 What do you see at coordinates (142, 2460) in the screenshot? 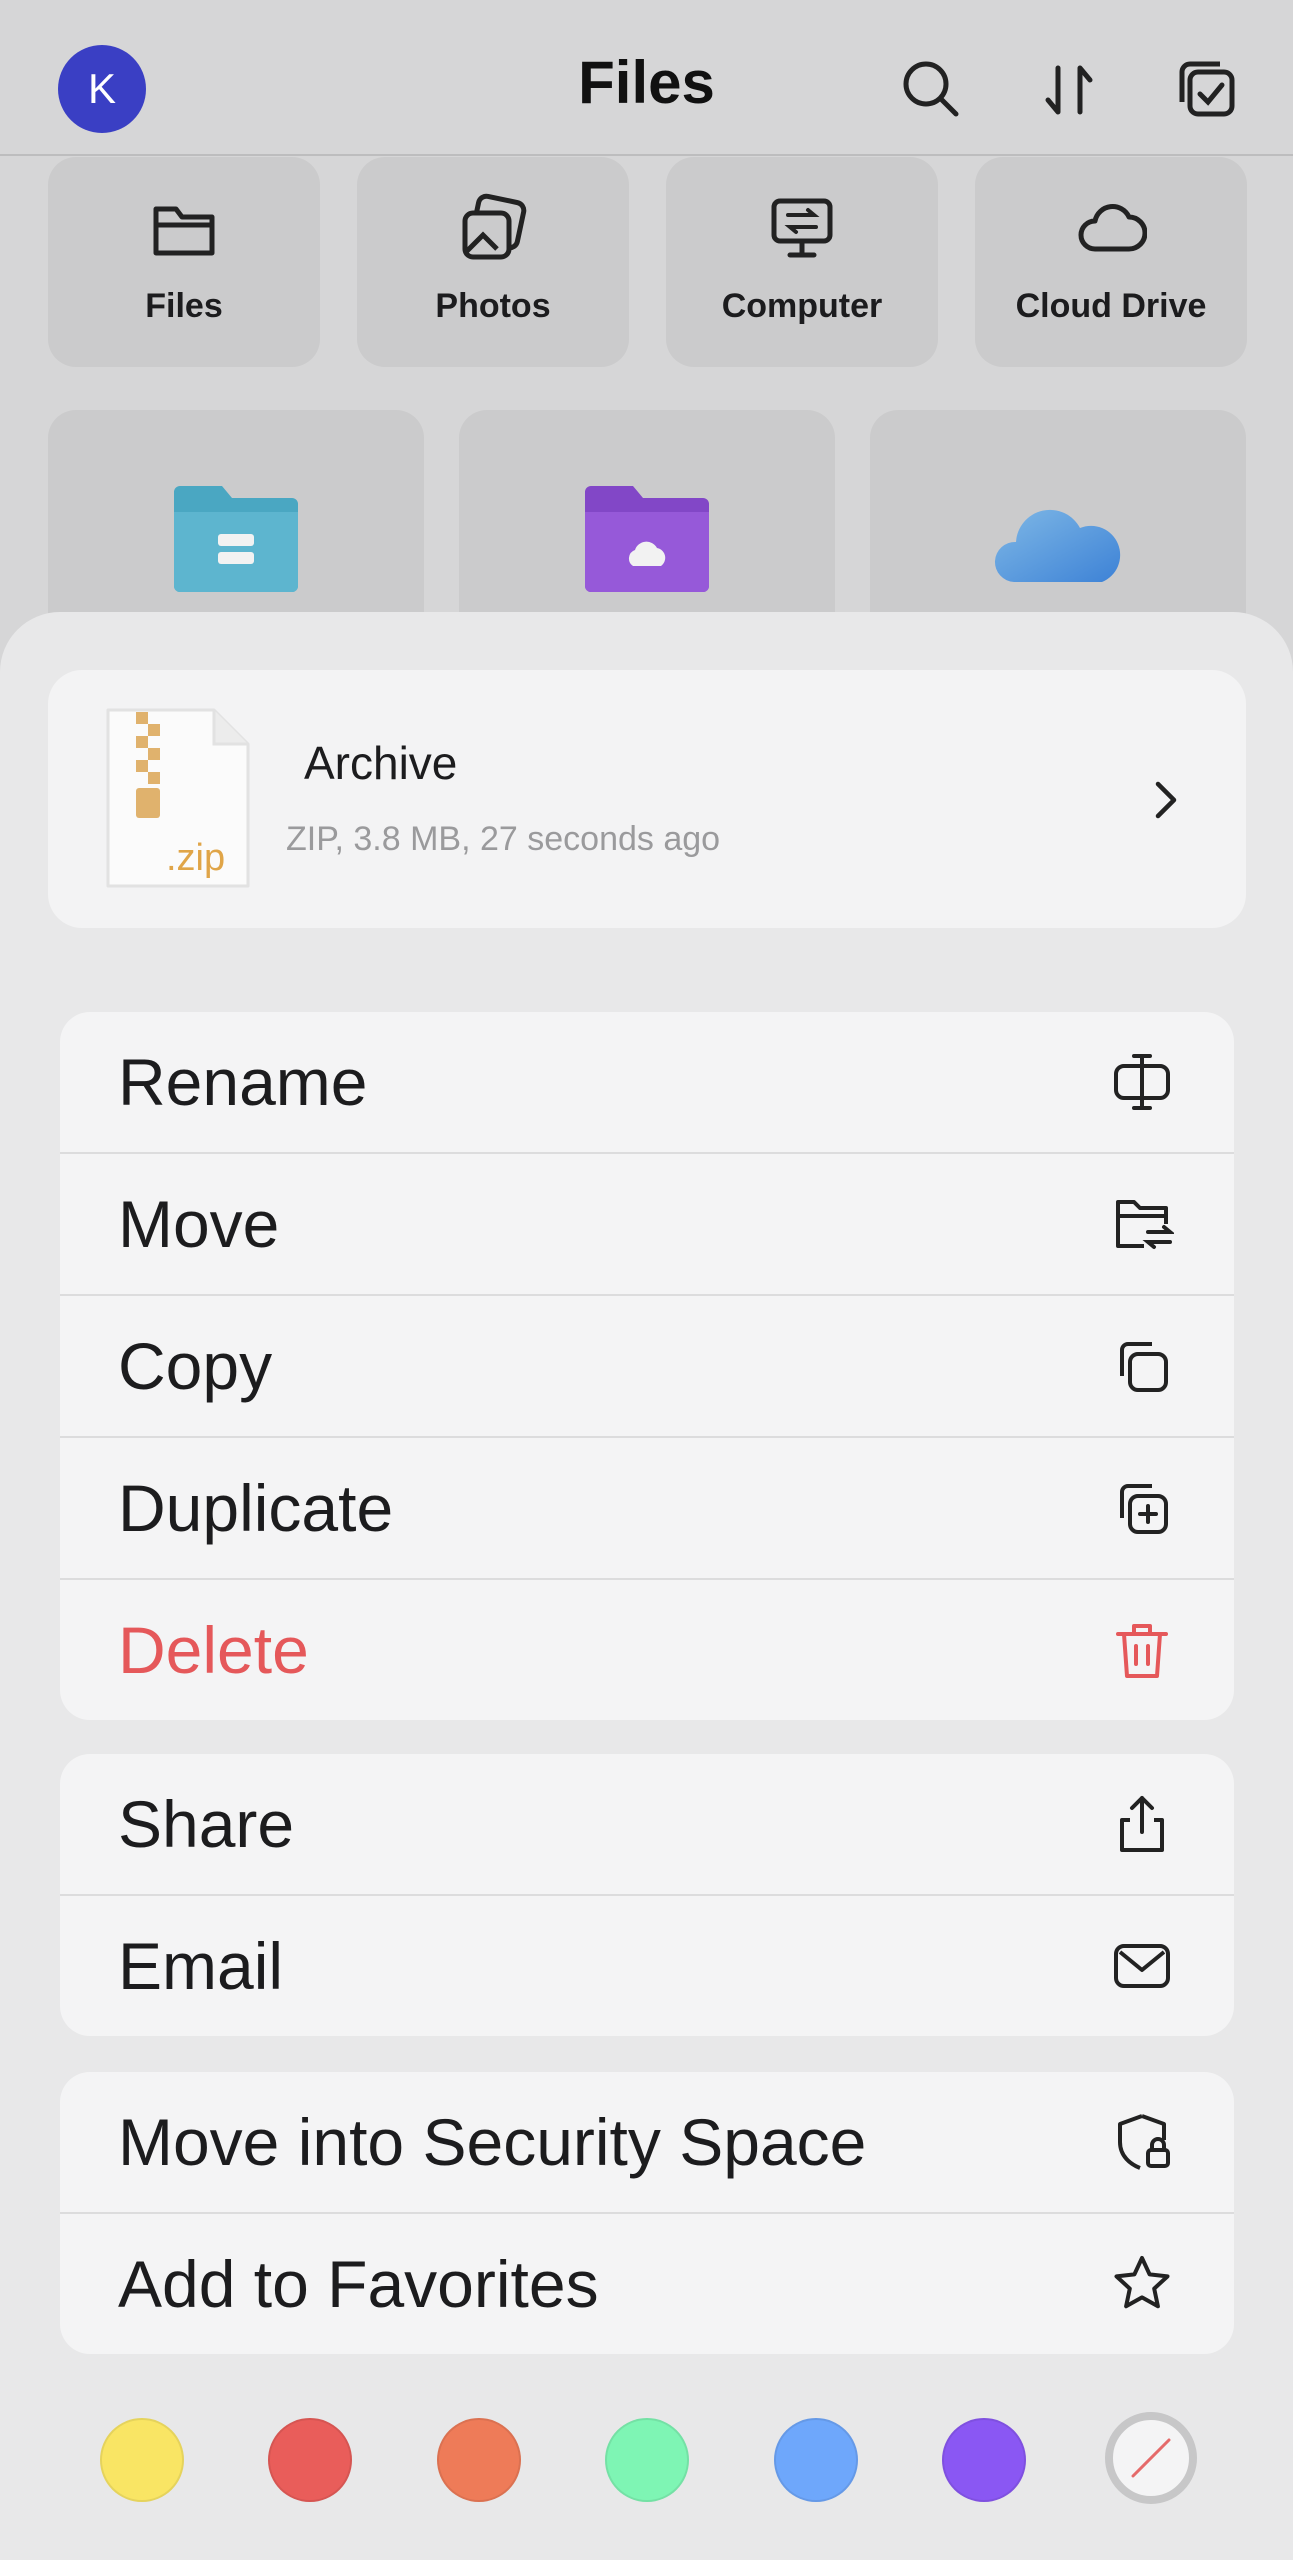
I see `color-tag-yellow` at bounding box center [142, 2460].